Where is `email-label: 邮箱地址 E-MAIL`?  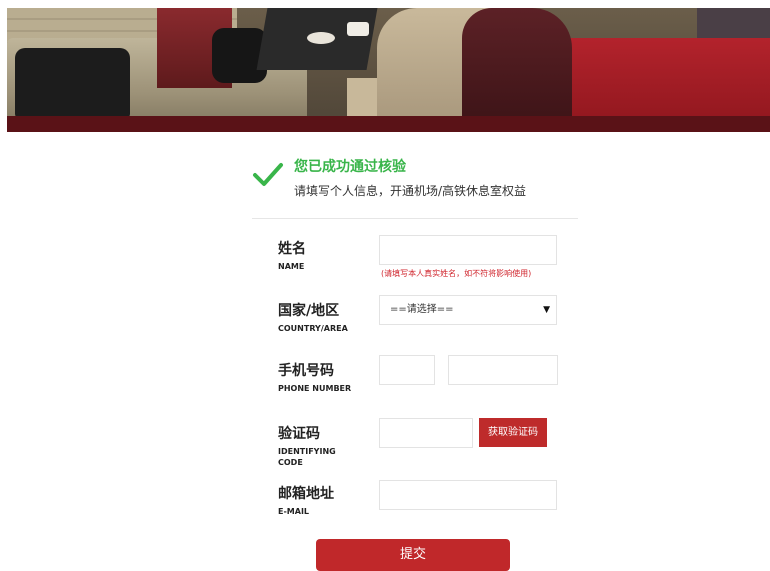 email-label: 邮箱地址 E-MAIL is located at coordinates (306, 500).